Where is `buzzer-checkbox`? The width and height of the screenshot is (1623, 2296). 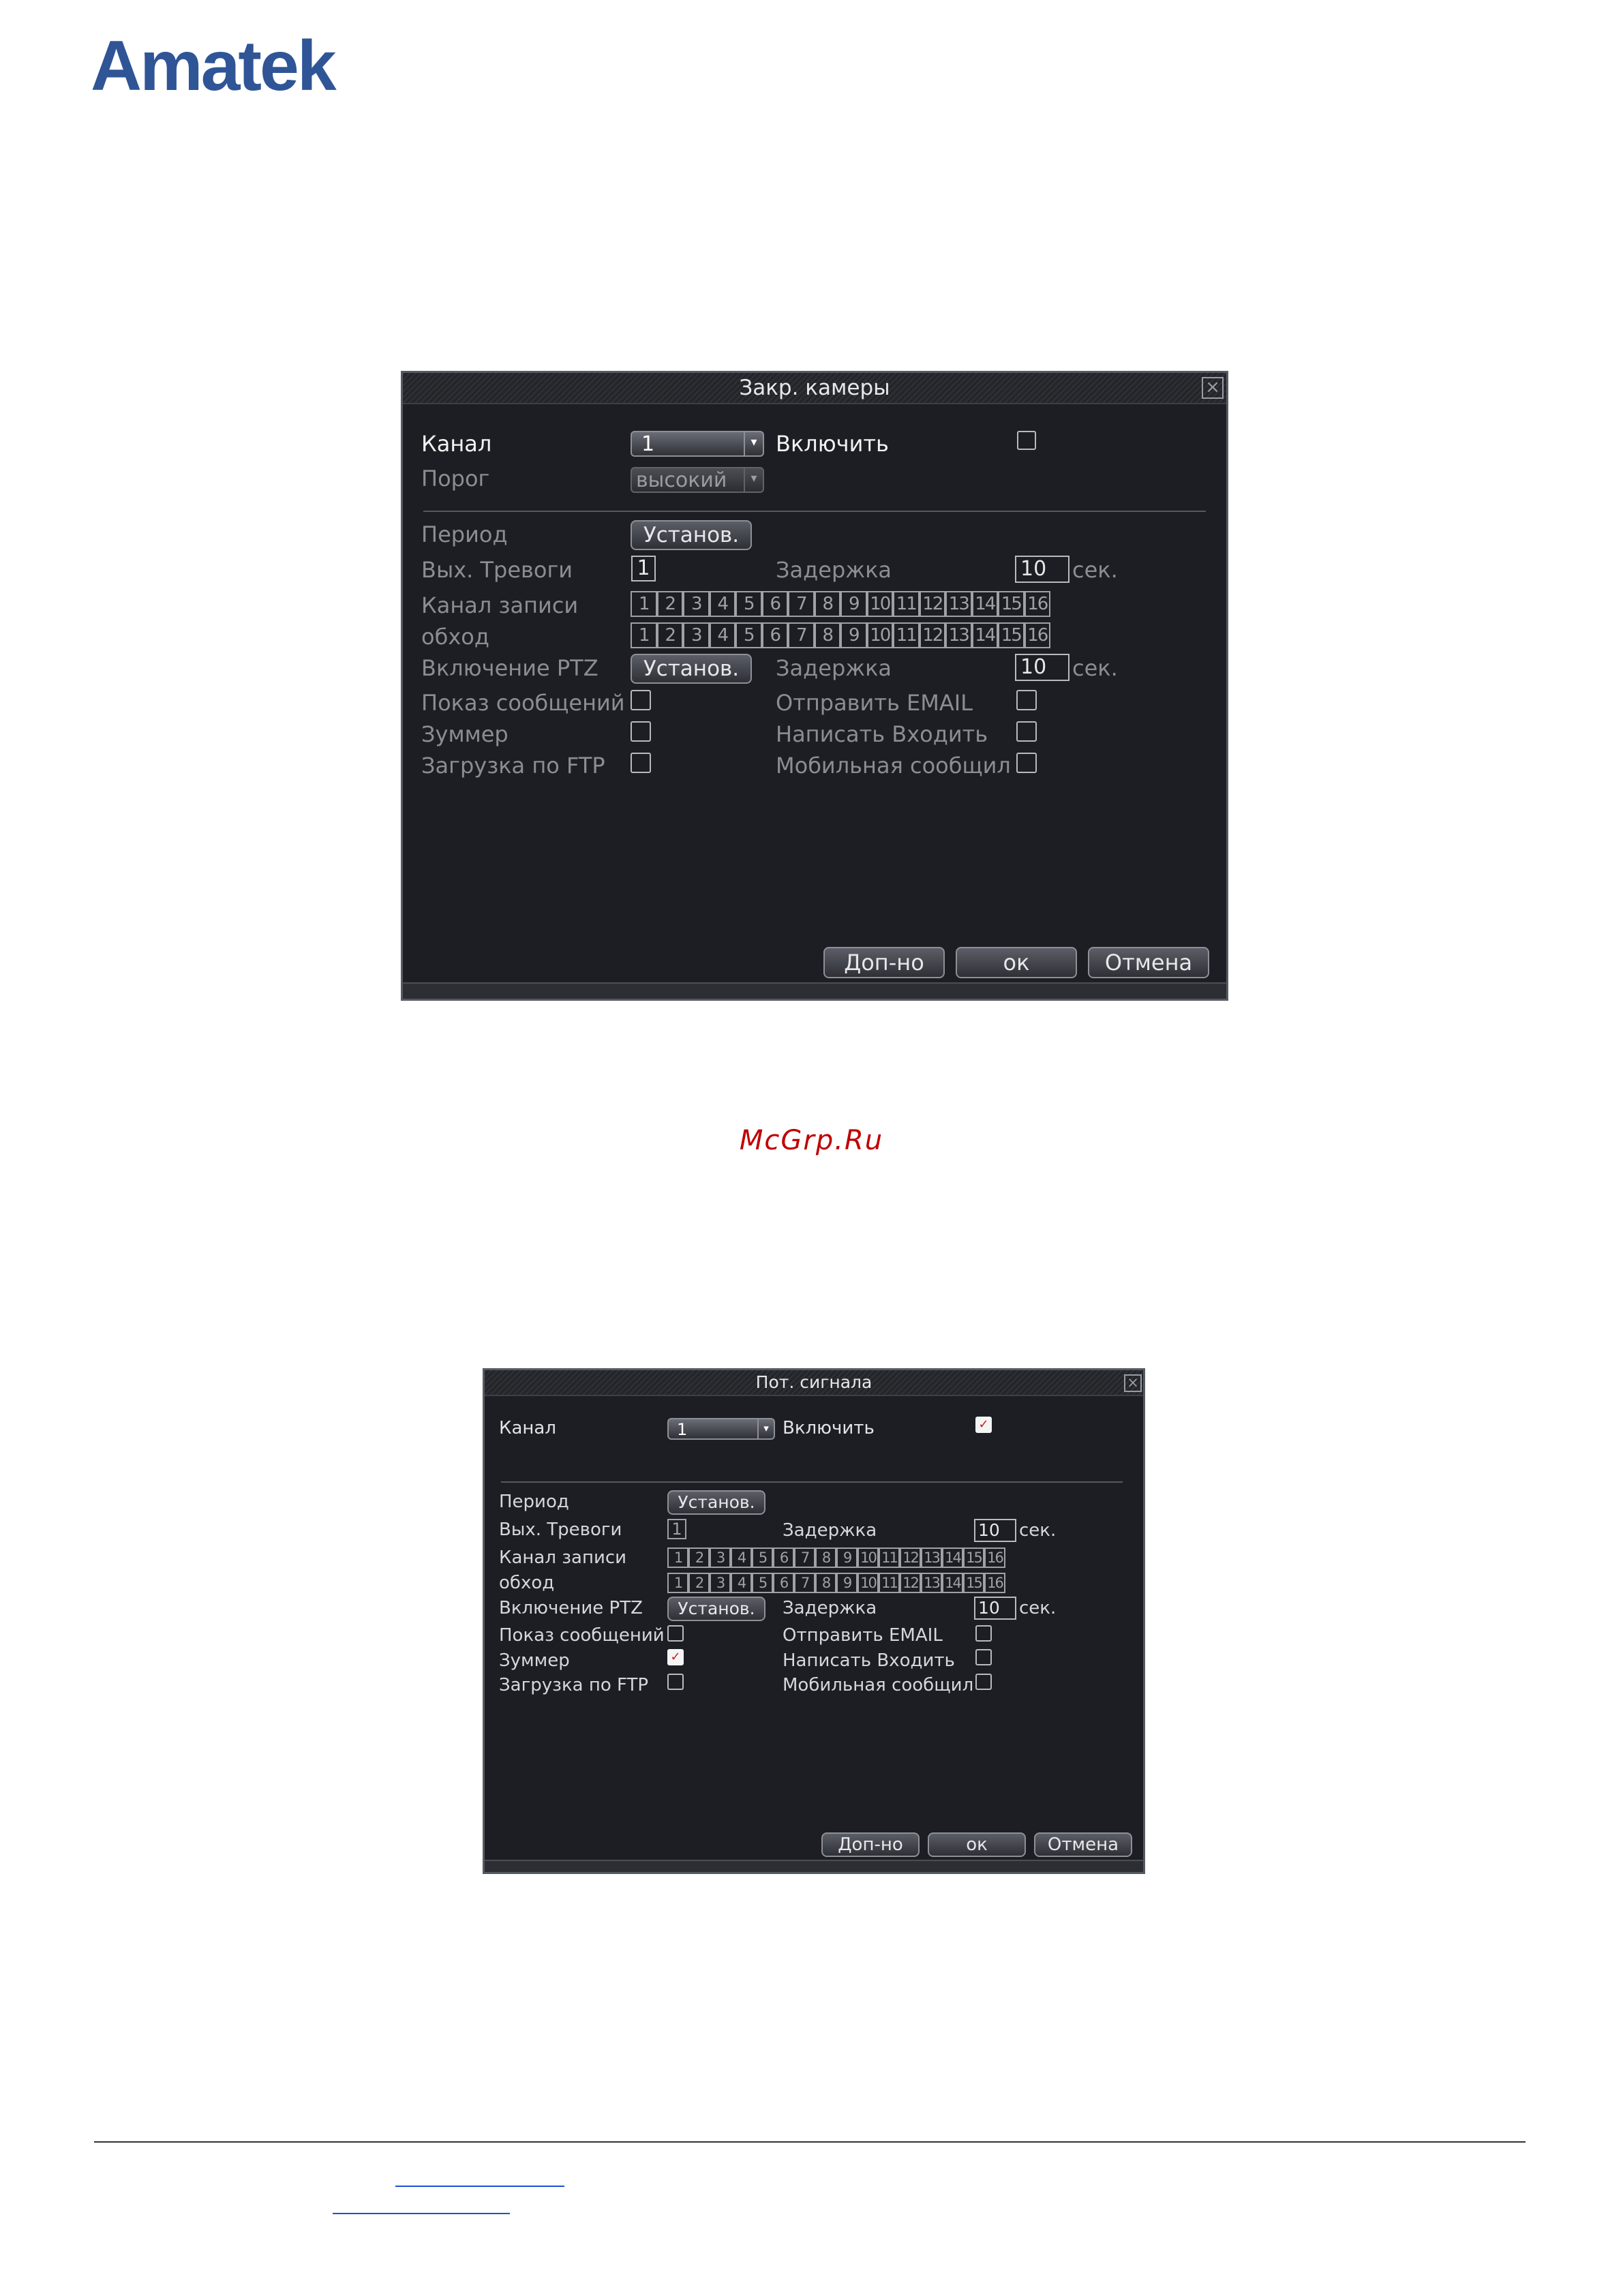 buzzer-checkbox is located at coordinates (641, 731).